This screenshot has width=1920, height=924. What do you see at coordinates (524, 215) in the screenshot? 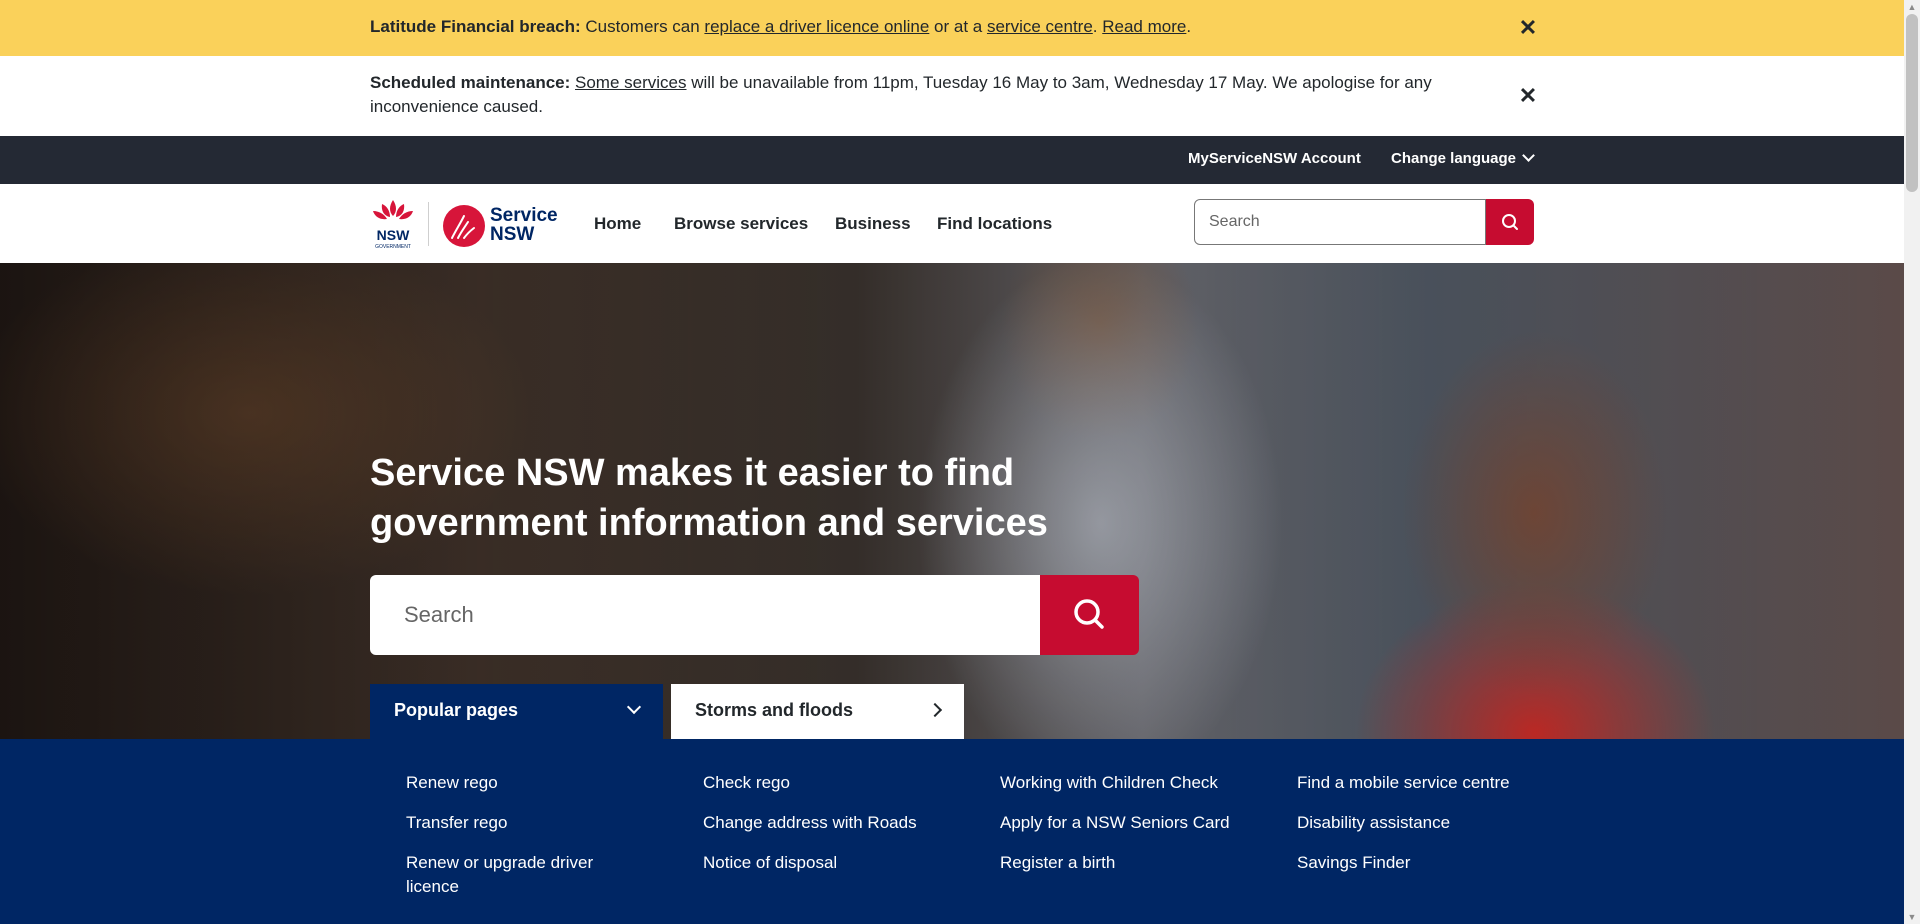
I see `logo-service-word: Service` at bounding box center [524, 215].